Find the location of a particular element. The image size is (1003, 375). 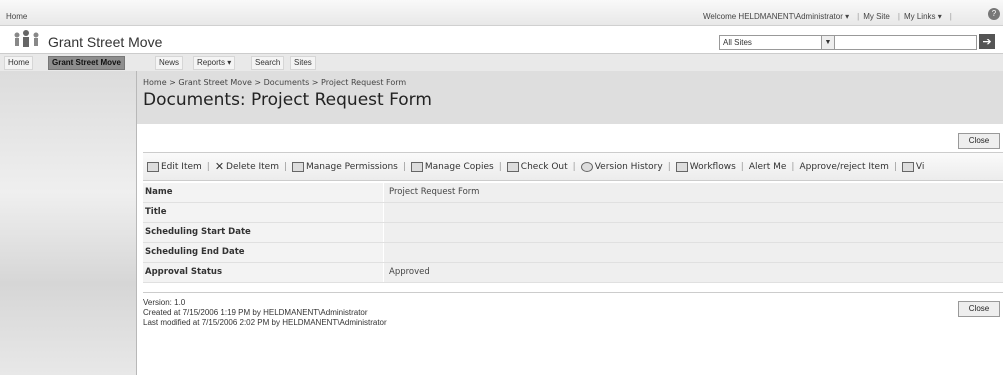

checkout-icon is located at coordinates (512, 166).